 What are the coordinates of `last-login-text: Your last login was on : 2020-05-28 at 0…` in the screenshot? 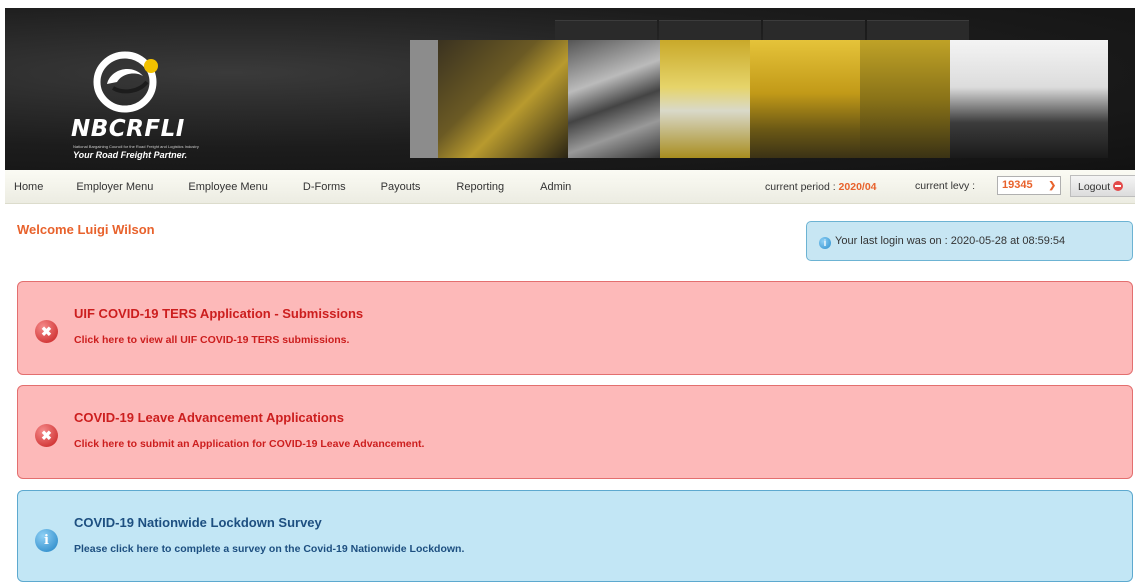 It's located at (950, 241).